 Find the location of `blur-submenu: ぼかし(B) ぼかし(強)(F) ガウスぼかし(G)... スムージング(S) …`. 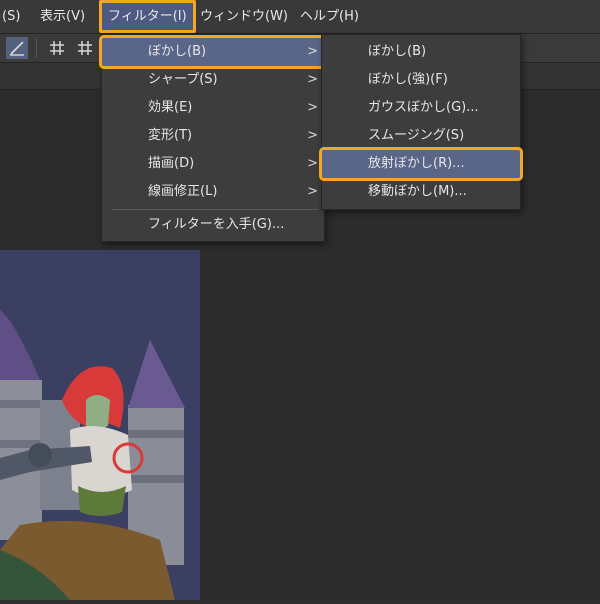

blur-submenu: ぼかし(B) ぼかし(強)(F) ガウスぼかし(G)... スムージング(S) … is located at coordinates (421, 122).